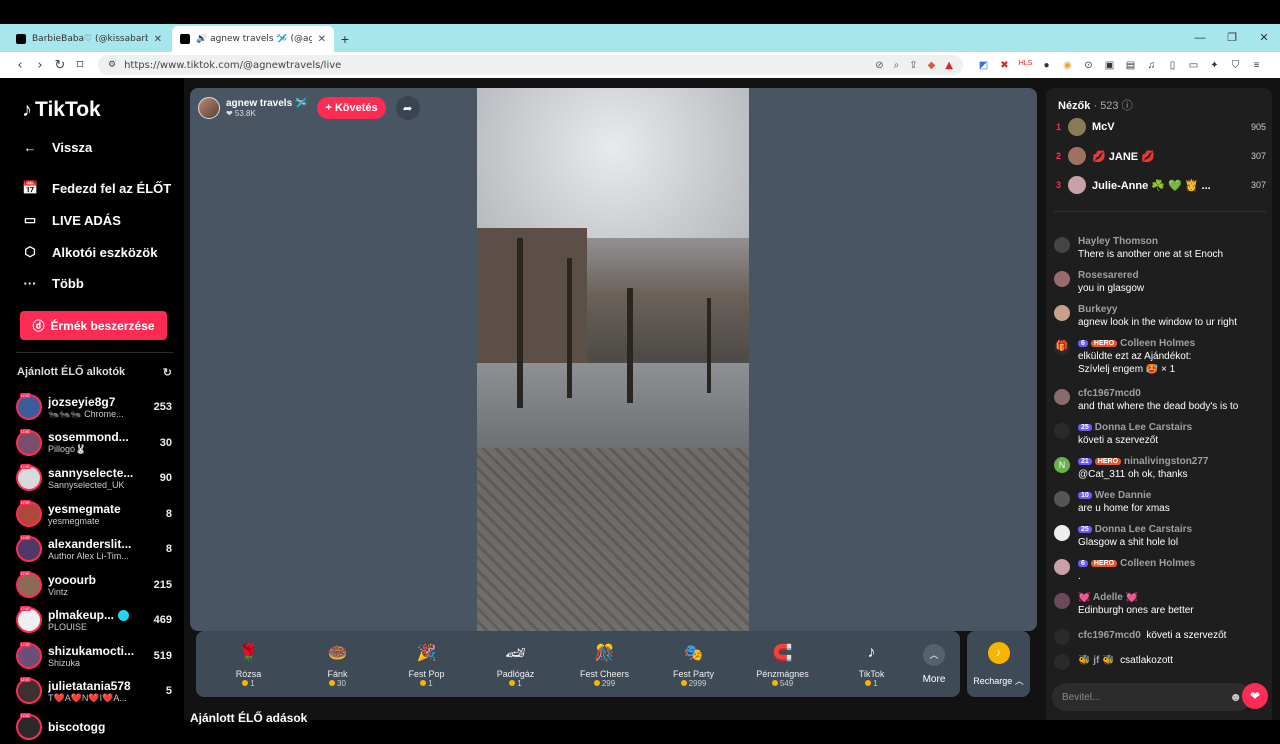  What do you see at coordinates (209, 108) in the screenshot?
I see `host-avatar` at bounding box center [209, 108].